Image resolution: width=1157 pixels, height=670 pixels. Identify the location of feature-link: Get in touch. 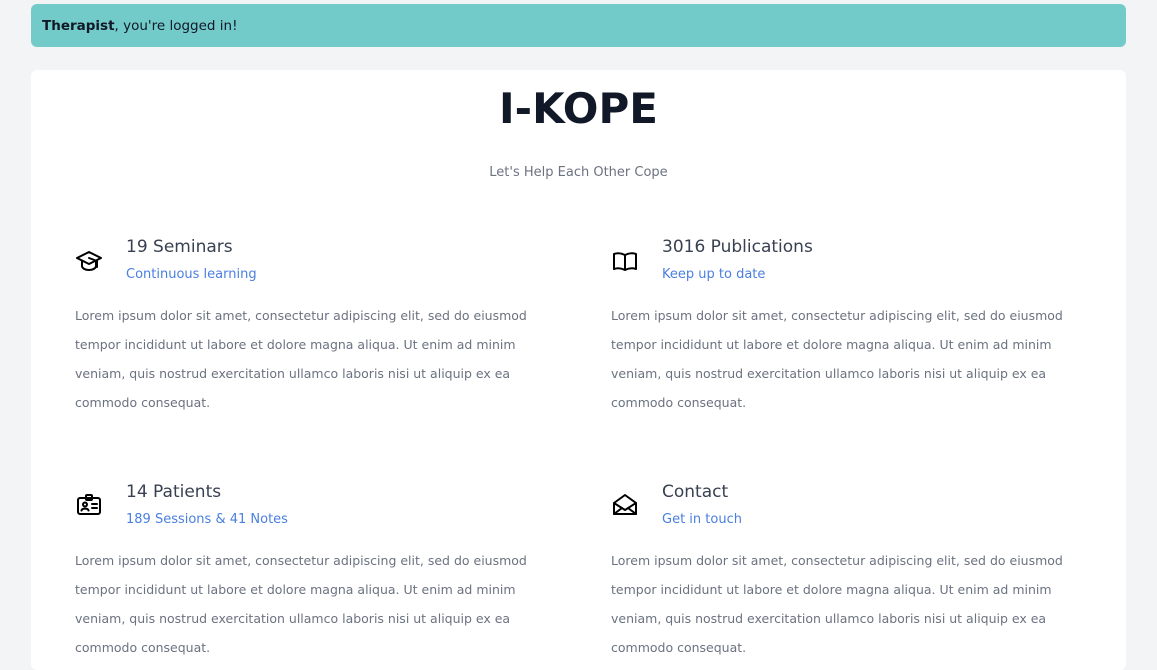
(702, 519).